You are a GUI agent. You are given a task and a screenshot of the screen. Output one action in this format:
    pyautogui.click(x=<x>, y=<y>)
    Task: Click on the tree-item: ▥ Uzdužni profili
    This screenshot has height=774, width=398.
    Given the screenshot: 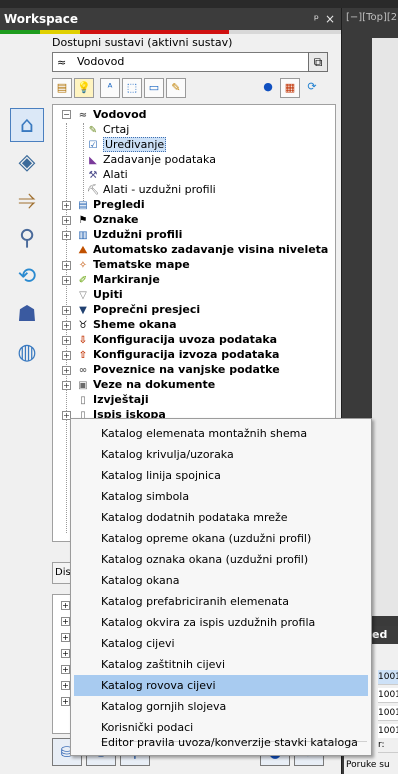 What is the action you would take?
    pyautogui.click(x=128, y=234)
    